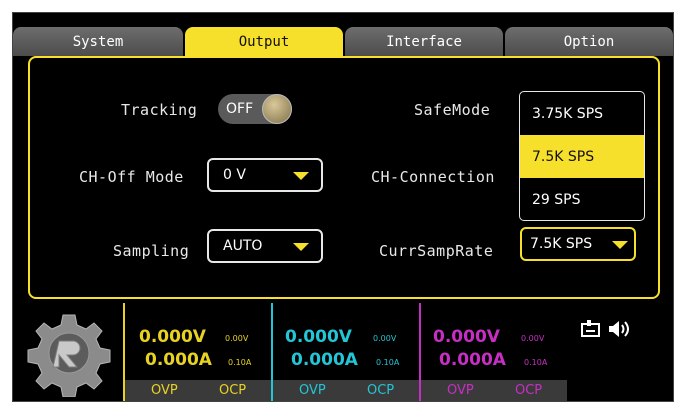 The image size is (686, 414). What do you see at coordinates (452, 110) in the screenshot?
I see `safe-mode-label: SafeMode` at bounding box center [452, 110].